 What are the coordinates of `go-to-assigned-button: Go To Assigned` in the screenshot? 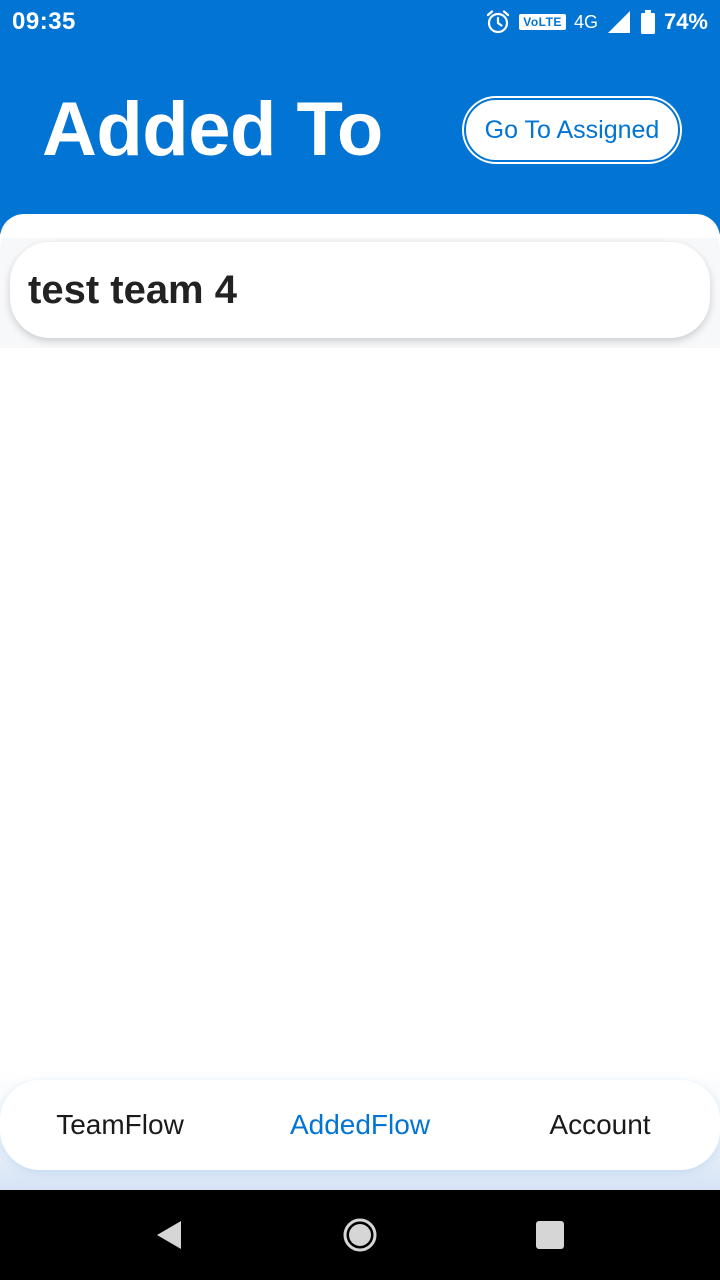 It's located at (572, 130).